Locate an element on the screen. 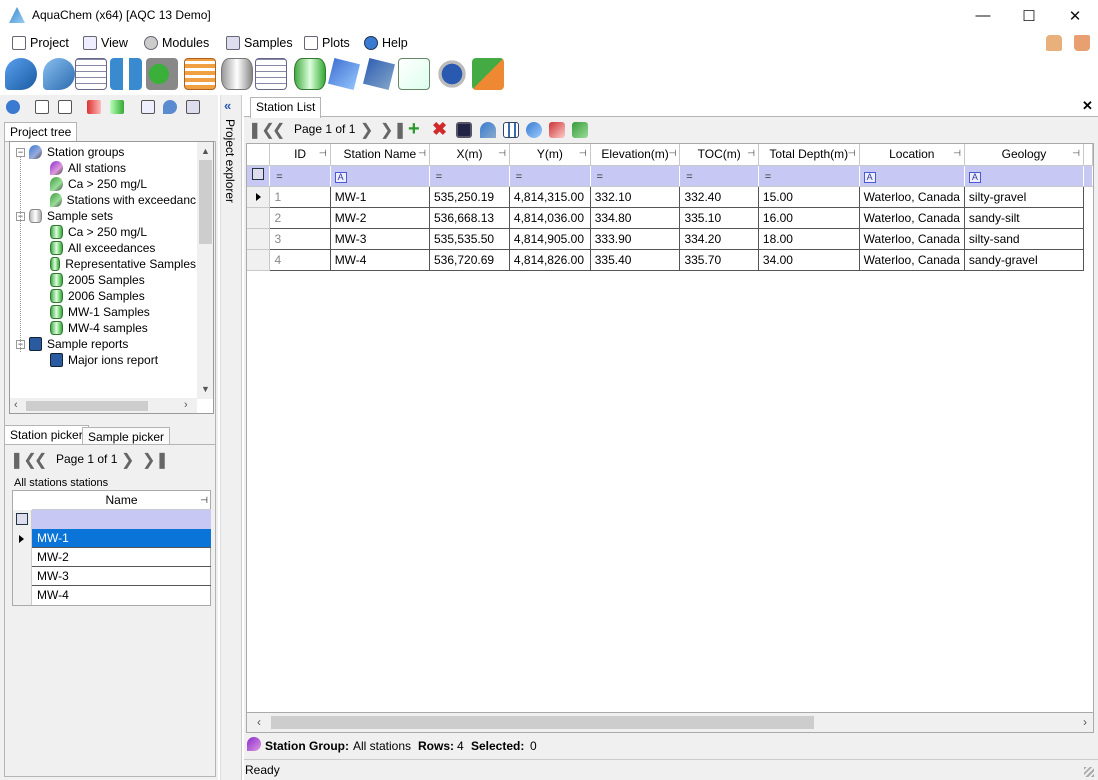 The image size is (1098, 780). table-cell: 16.00 is located at coordinates (809, 218).